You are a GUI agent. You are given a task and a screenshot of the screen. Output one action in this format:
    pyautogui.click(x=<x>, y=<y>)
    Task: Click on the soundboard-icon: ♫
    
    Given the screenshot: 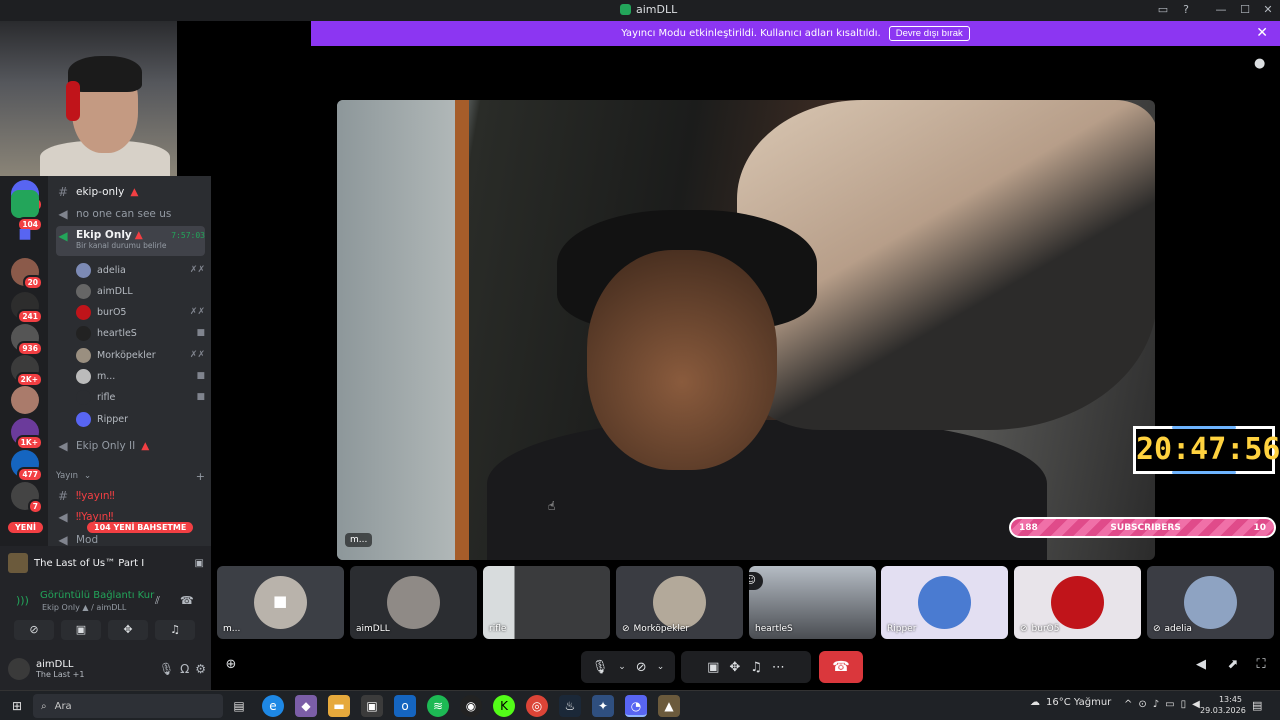 What is the action you would take?
    pyautogui.click(x=756, y=667)
    